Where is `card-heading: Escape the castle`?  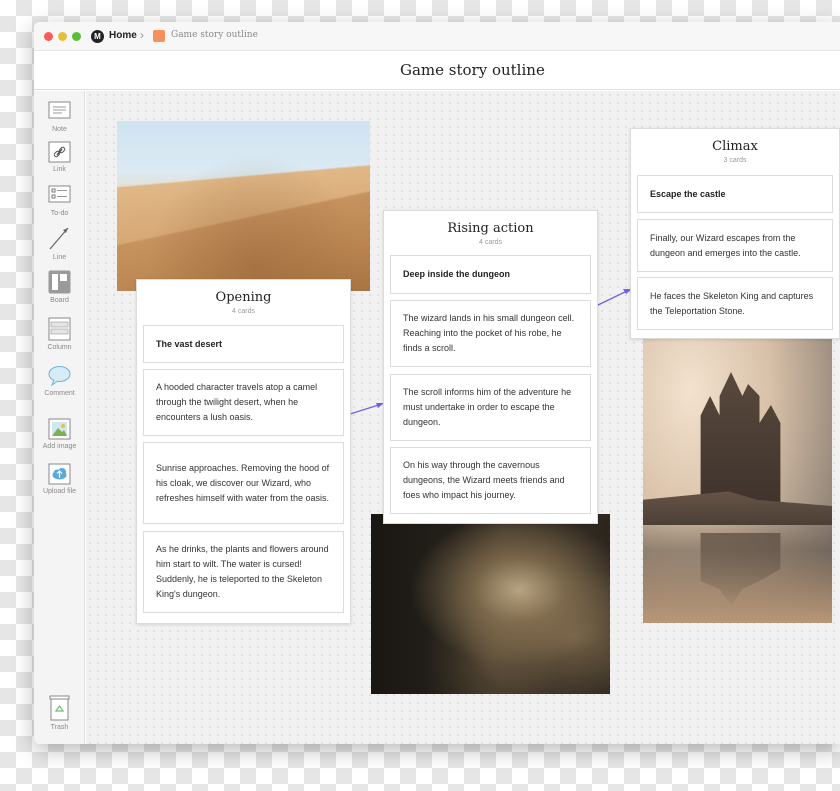 card-heading: Escape the castle is located at coordinates (735, 194).